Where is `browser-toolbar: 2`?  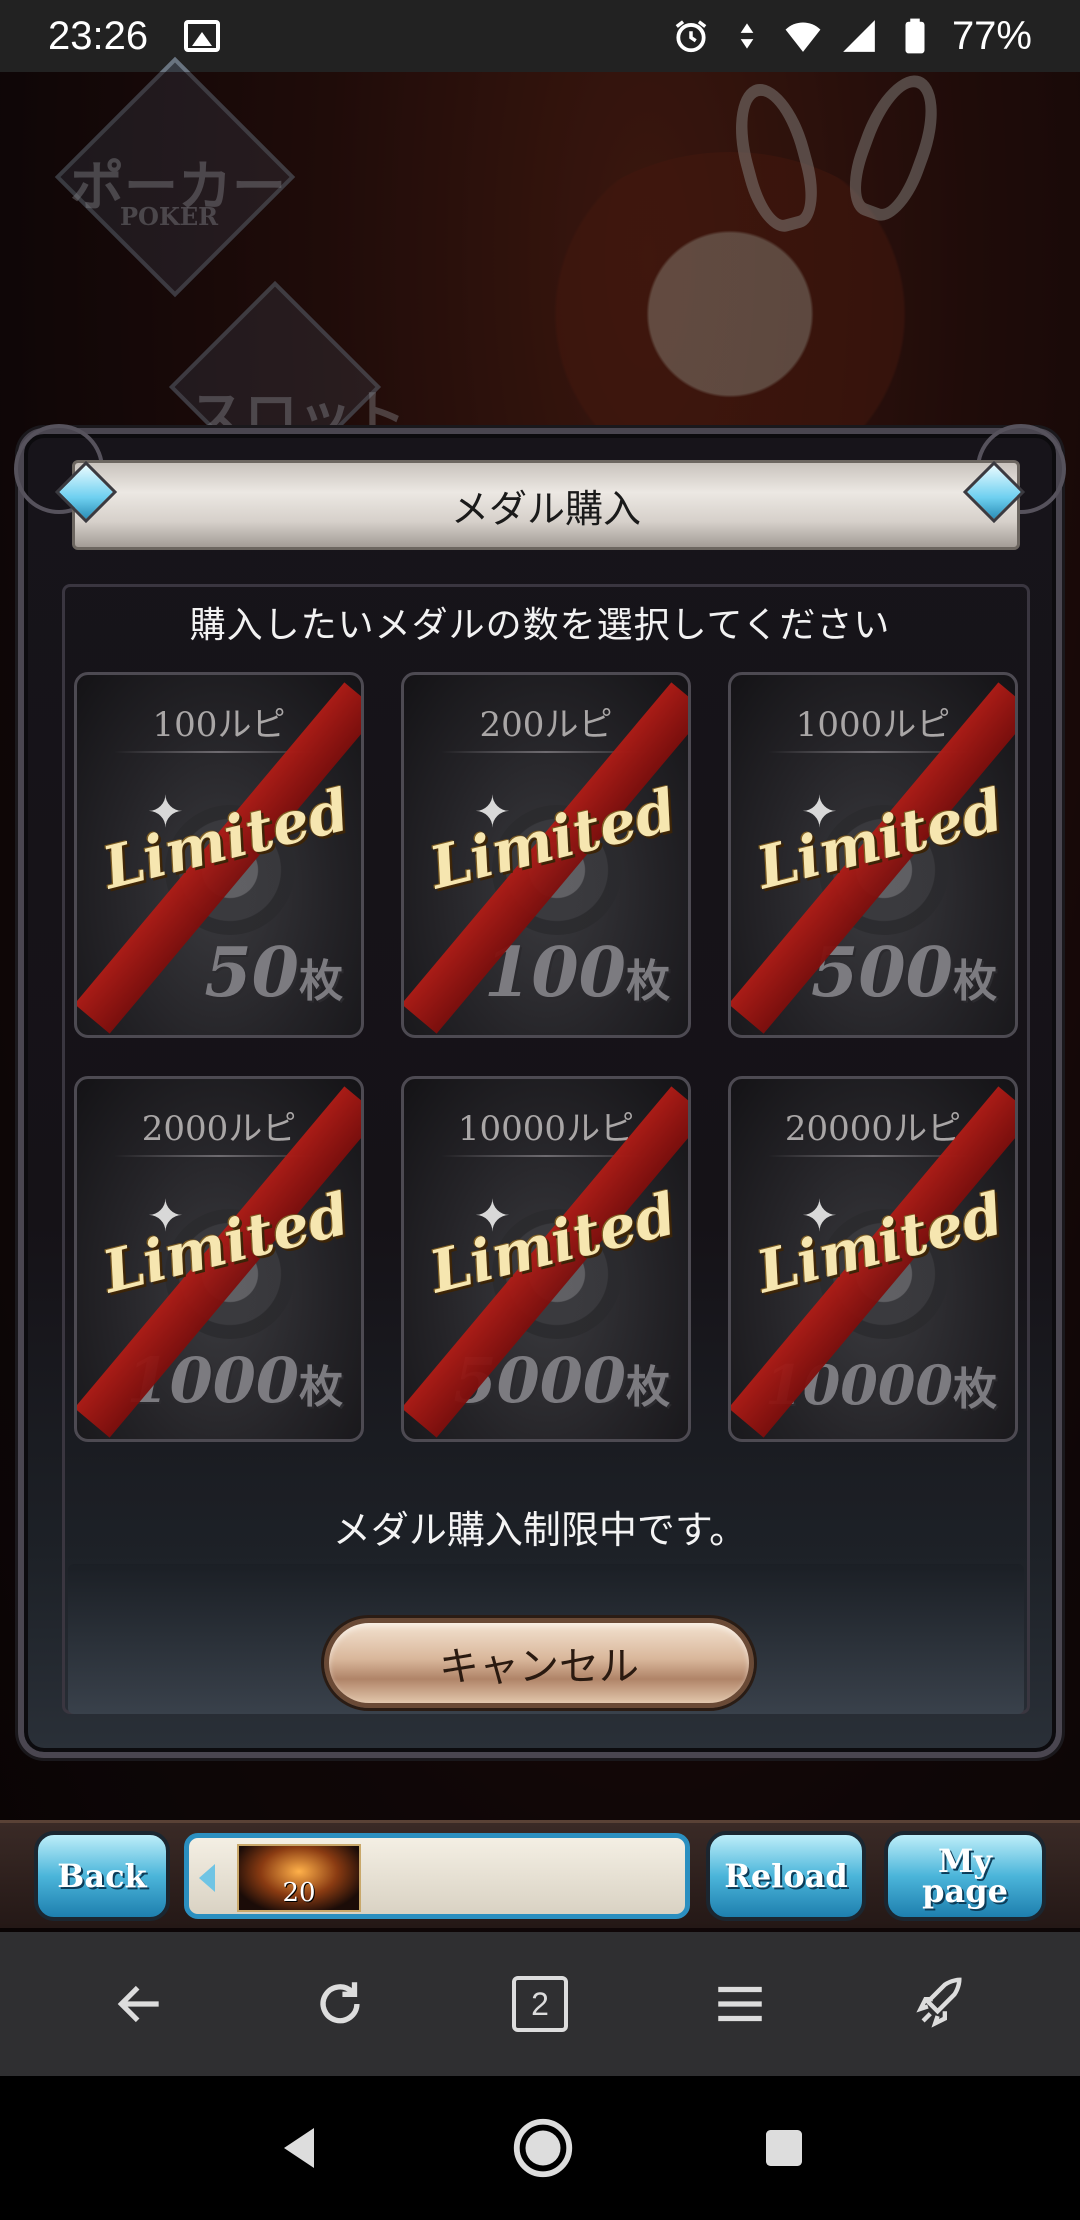 browser-toolbar: 2 is located at coordinates (540, 2004).